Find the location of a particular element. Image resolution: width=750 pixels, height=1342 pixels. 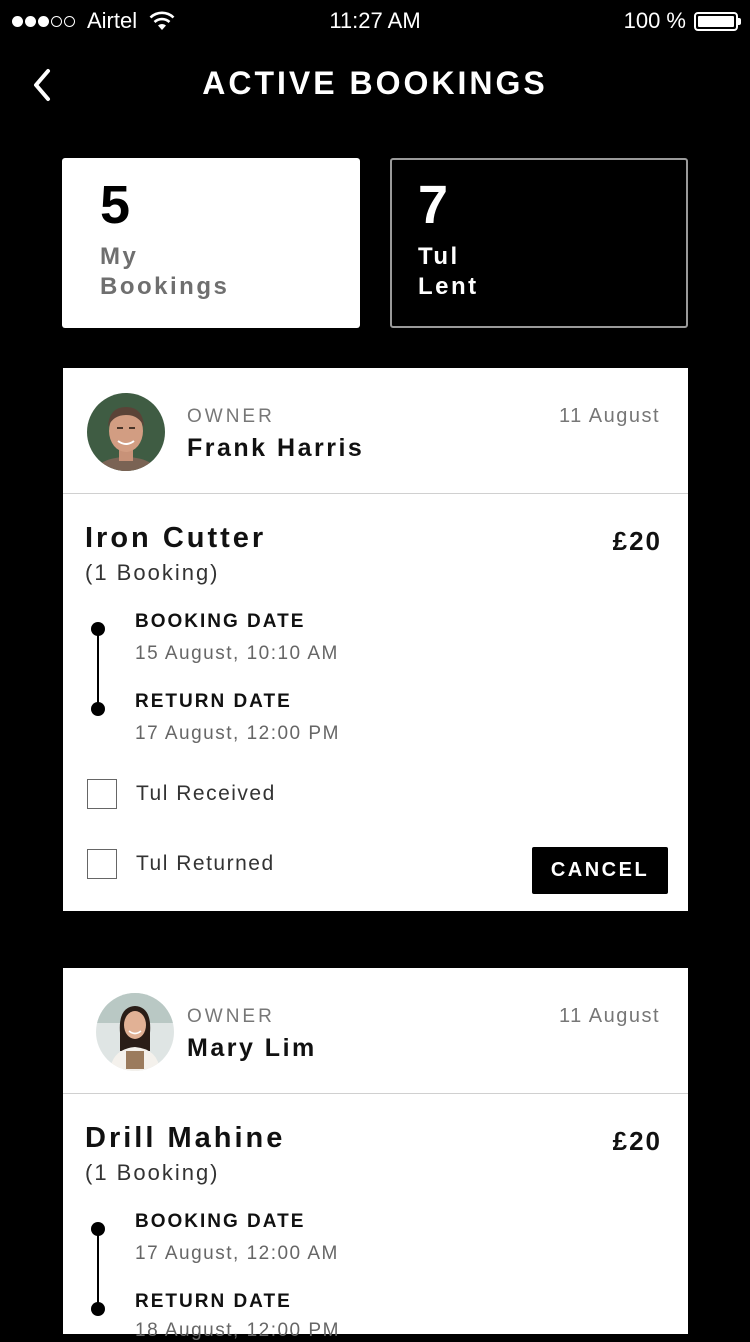

tul-lent-tile: 7 Tul Lent is located at coordinates (539, 243).